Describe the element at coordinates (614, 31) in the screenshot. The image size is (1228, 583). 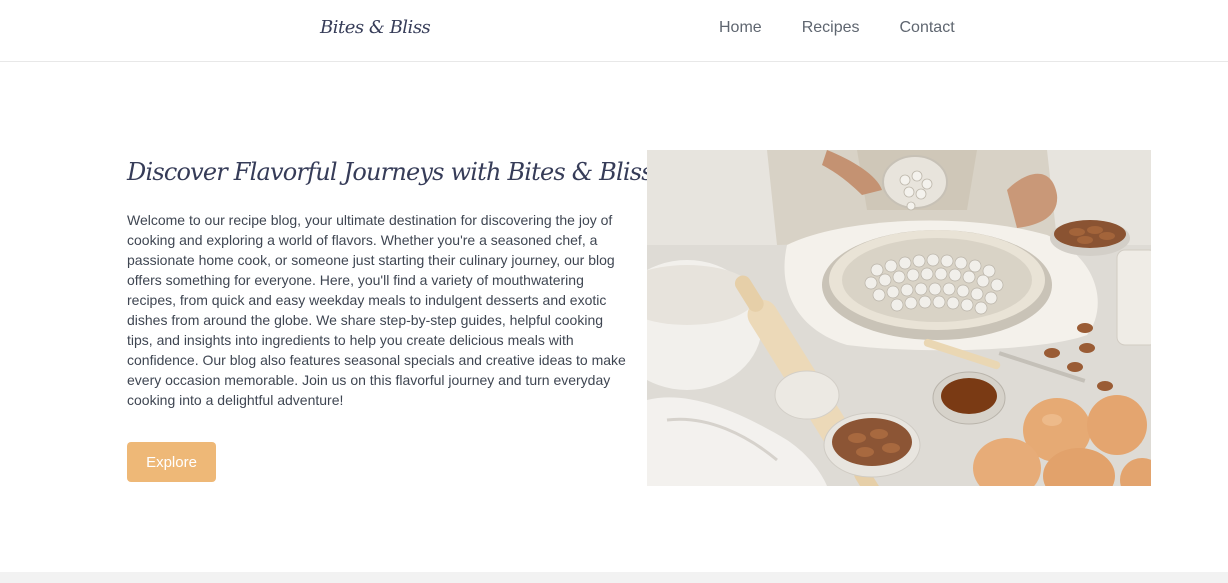
I see `site-header: Bites & Bliss Home Recipes Contact` at that location.